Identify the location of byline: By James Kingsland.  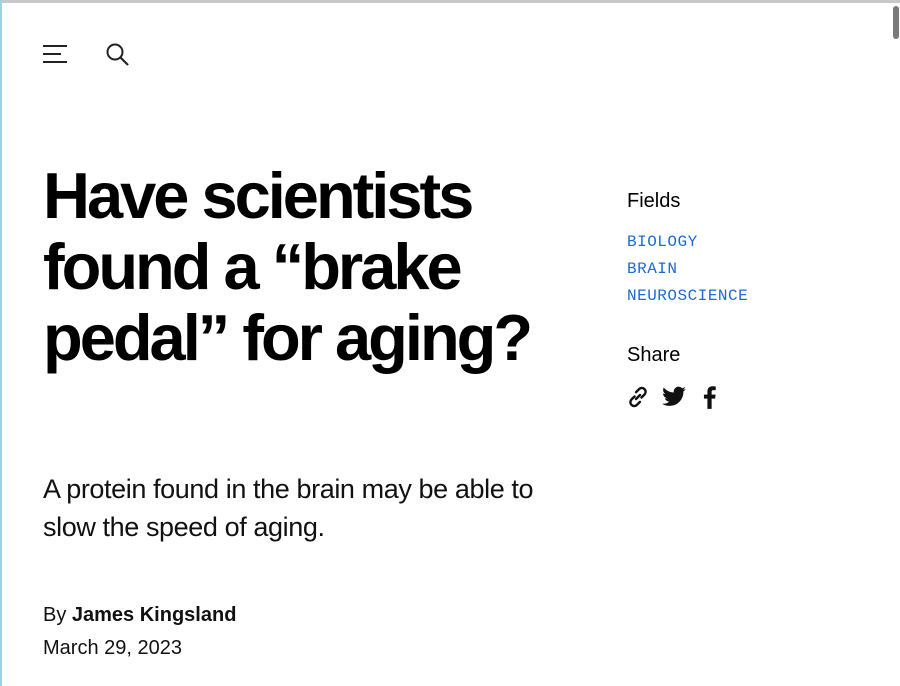
(139, 615).